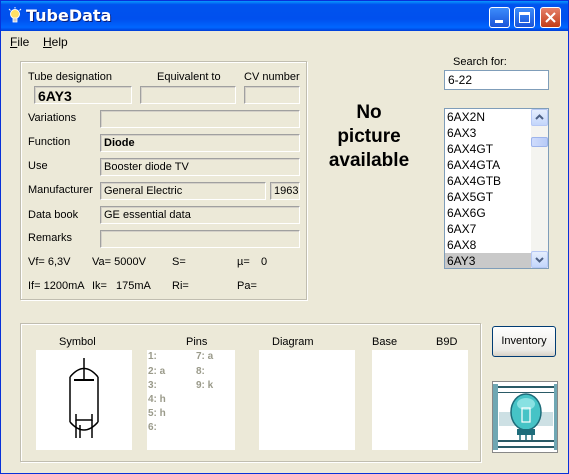  What do you see at coordinates (489, 149) in the screenshot?
I see `tube-list-item: 6AX4GT` at bounding box center [489, 149].